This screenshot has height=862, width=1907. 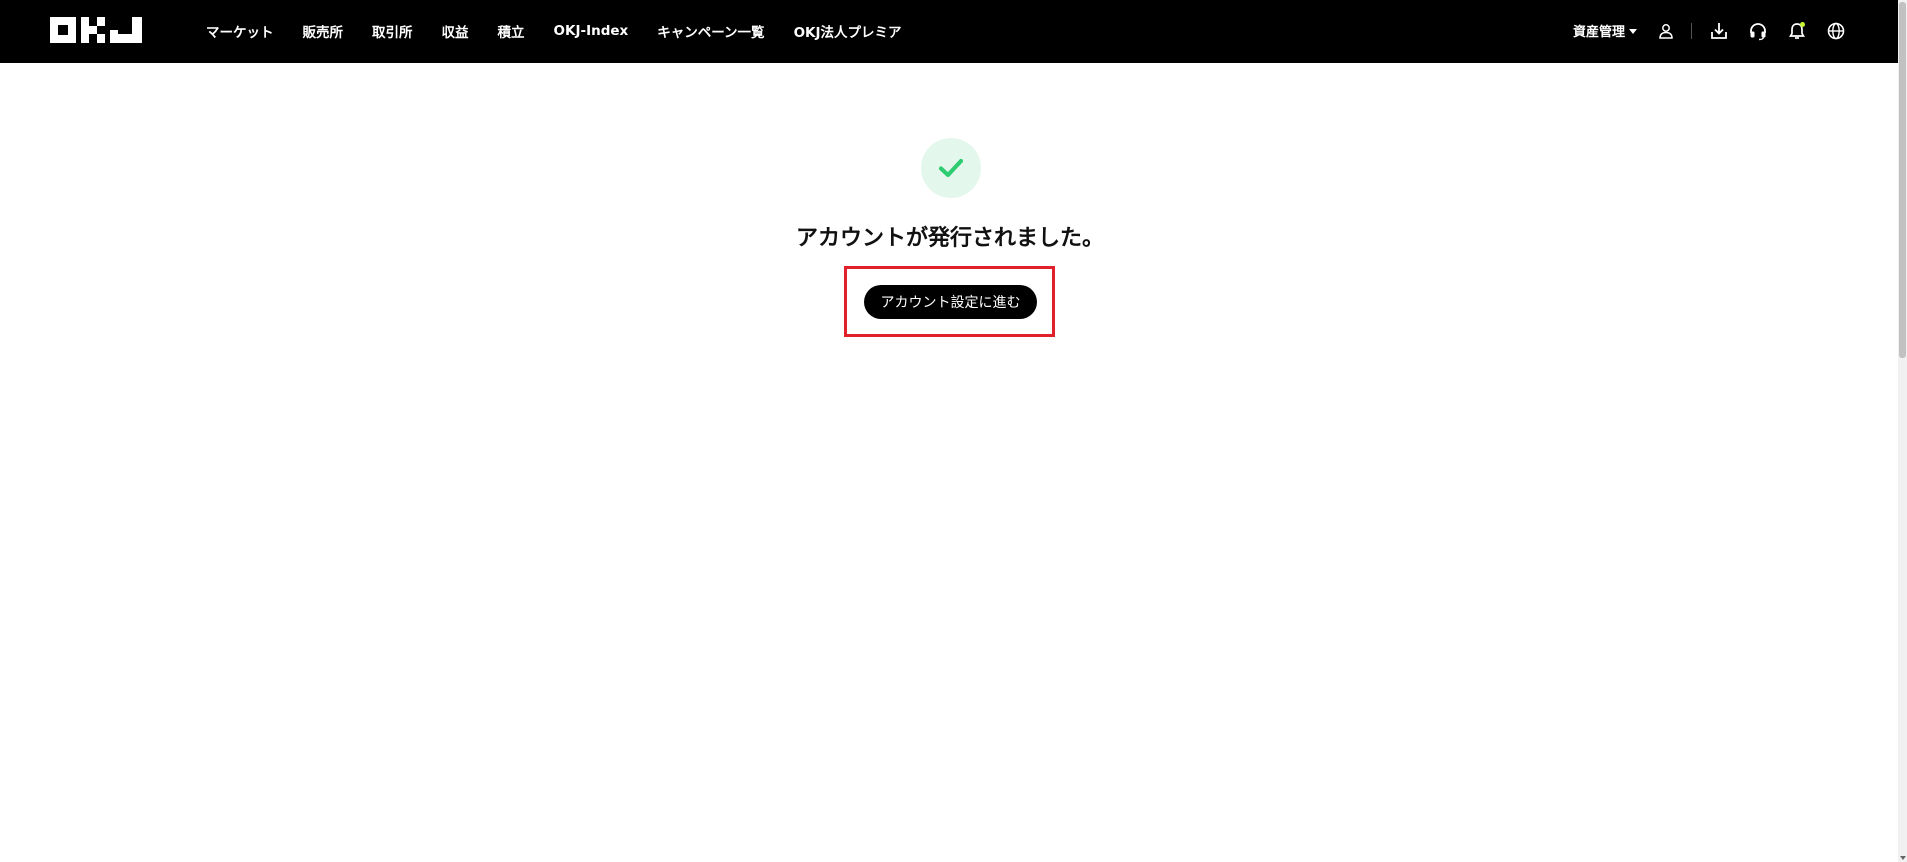 I want to click on nav-item-dealer: 販売所, so click(x=323, y=31).